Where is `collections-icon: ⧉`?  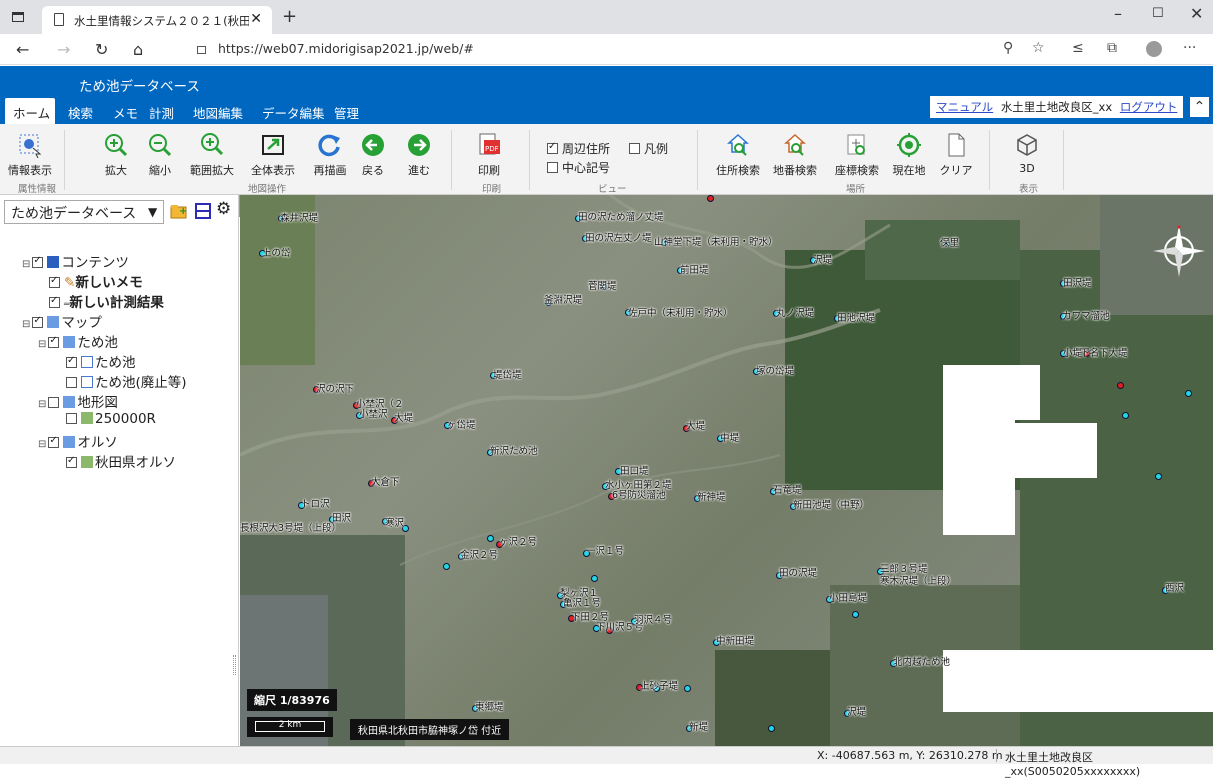 collections-icon: ⧉ is located at coordinates (1112, 48).